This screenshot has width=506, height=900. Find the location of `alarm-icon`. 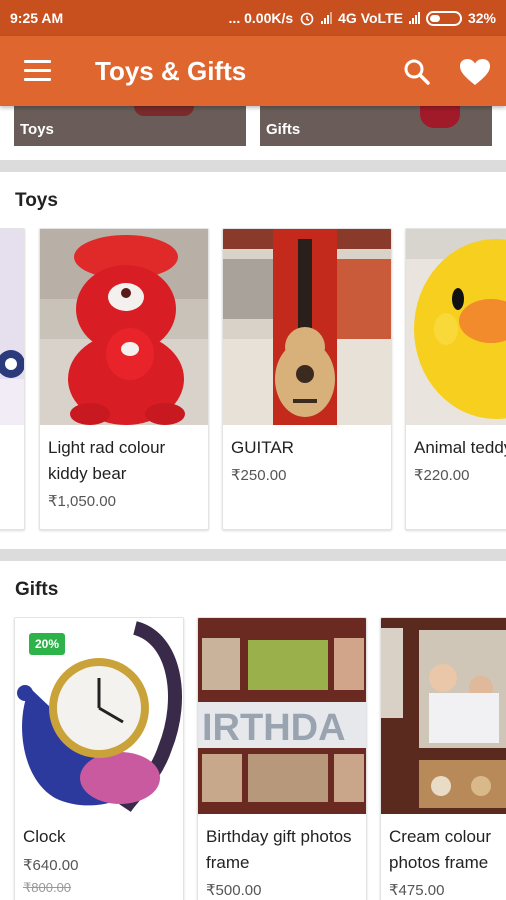

alarm-icon is located at coordinates (307, 19).